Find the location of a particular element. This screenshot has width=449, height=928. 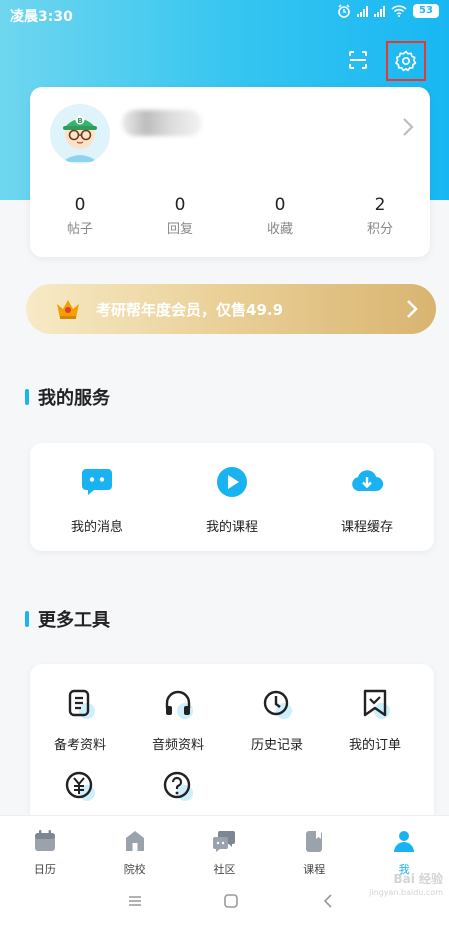

profile-stats: 0 帖子 0 回复 0 收藏 2 积分 is located at coordinates (230, 216).